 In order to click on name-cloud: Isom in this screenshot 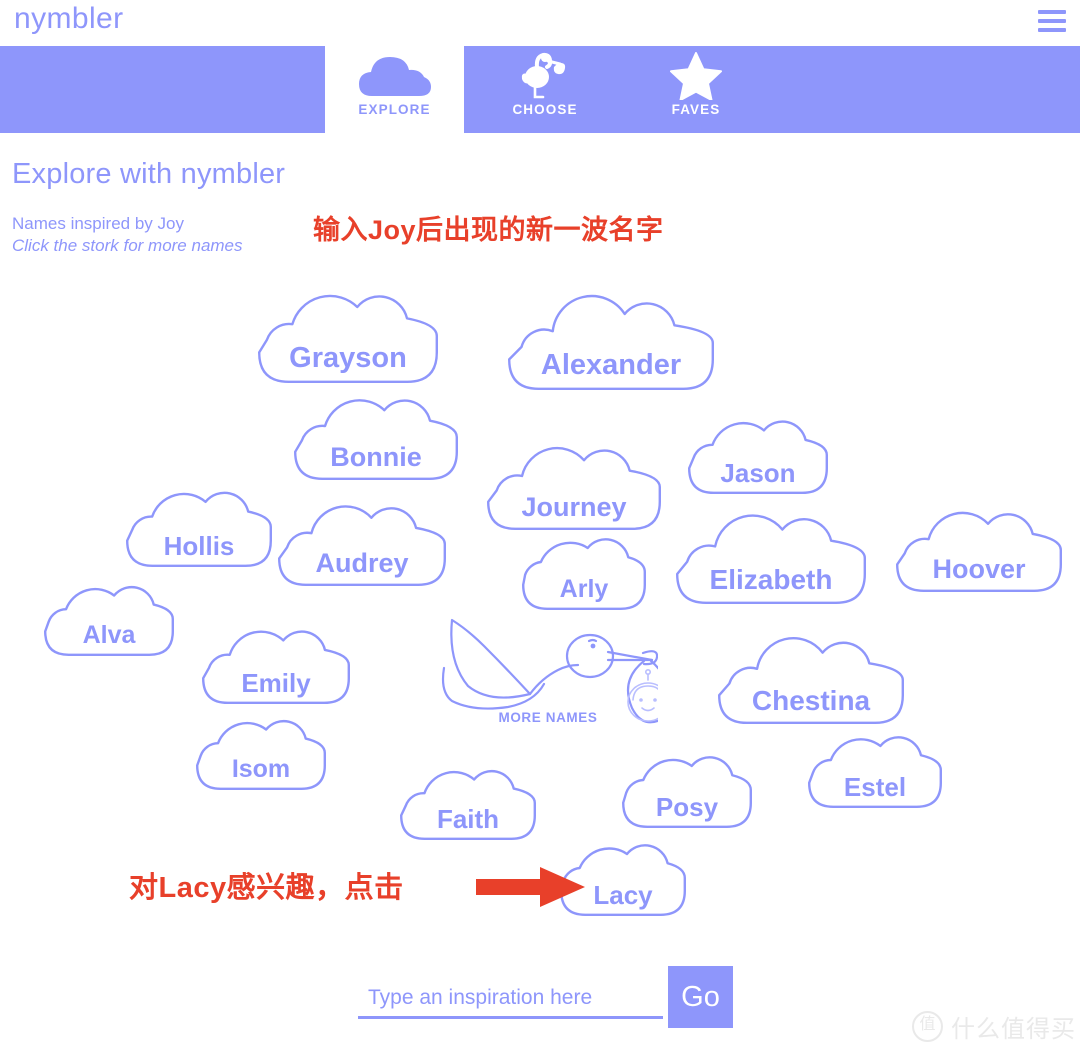, I will do `click(261, 751)`.